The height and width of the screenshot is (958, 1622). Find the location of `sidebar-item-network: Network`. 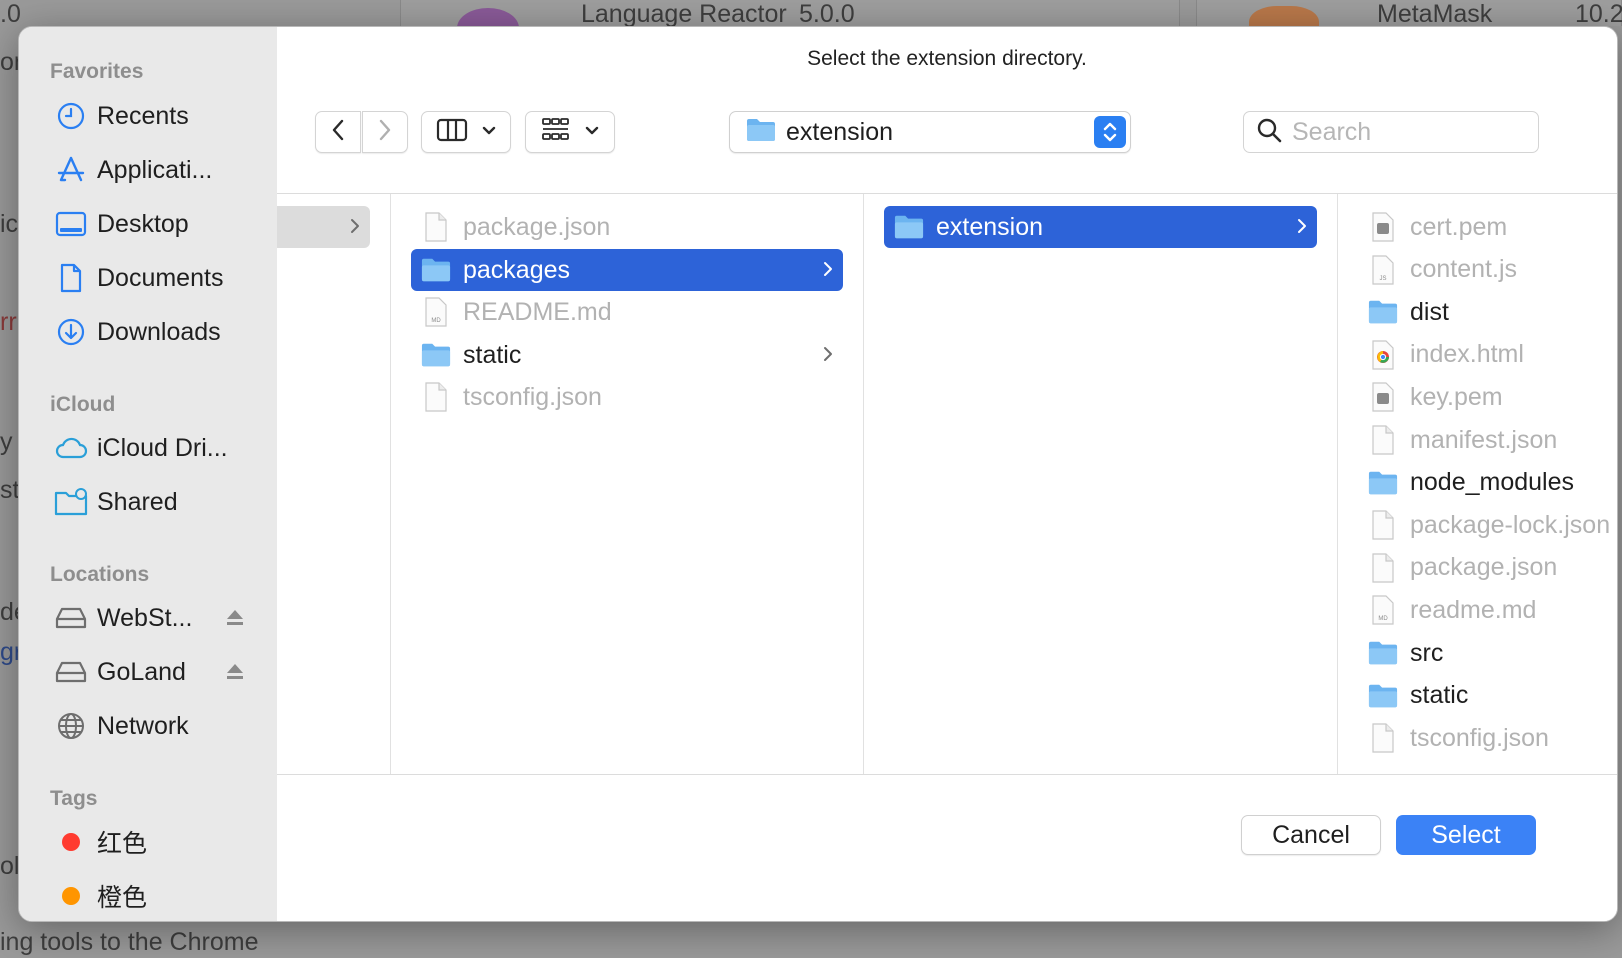

sidebar-item-network: Network is located at coordinates (148, 726).